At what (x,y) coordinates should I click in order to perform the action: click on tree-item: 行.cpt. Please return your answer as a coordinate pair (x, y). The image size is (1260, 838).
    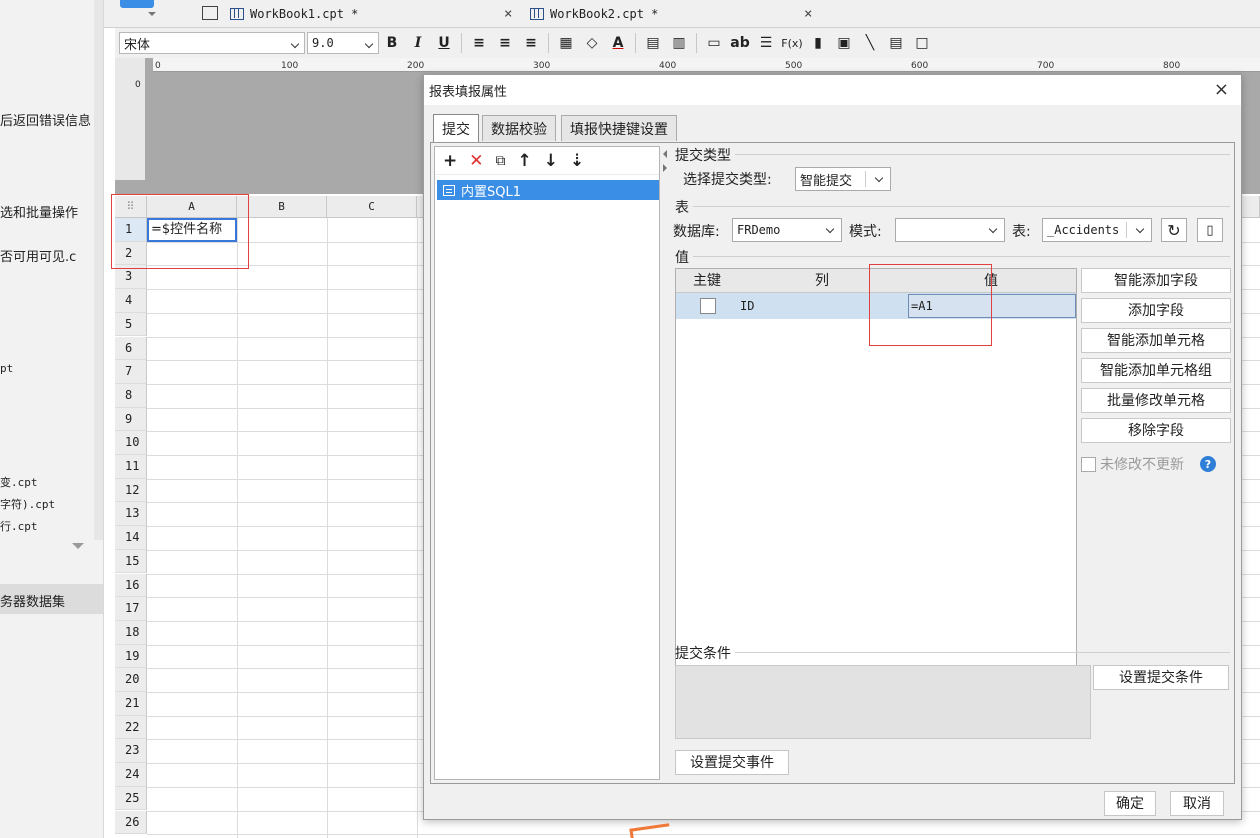
    Looking at the image, I should click on (19, 526).